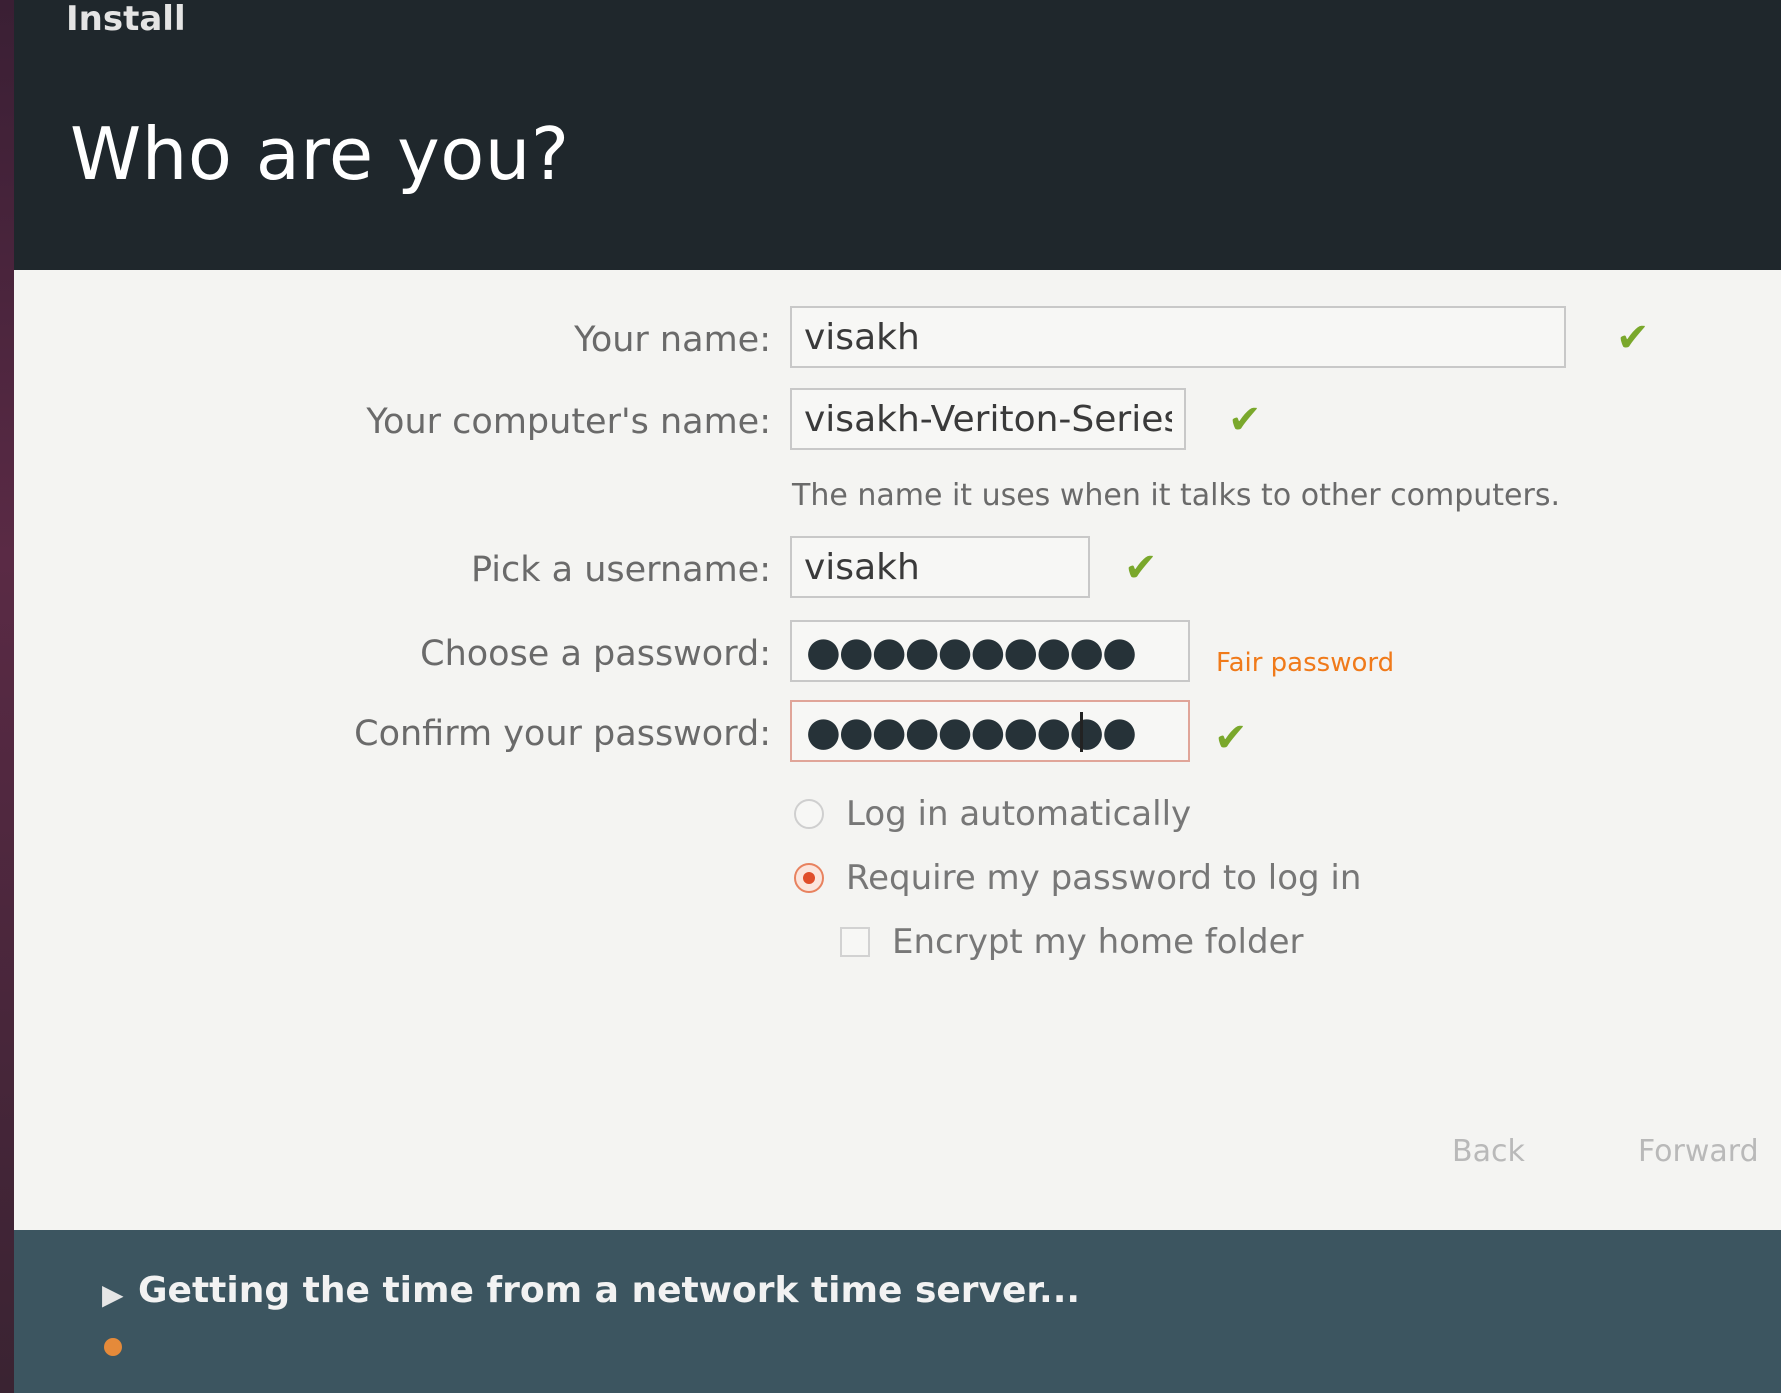 Image resolution: width=1781 pixels, height=1393 pixels. I want to click on username-input, so click(940, 567).